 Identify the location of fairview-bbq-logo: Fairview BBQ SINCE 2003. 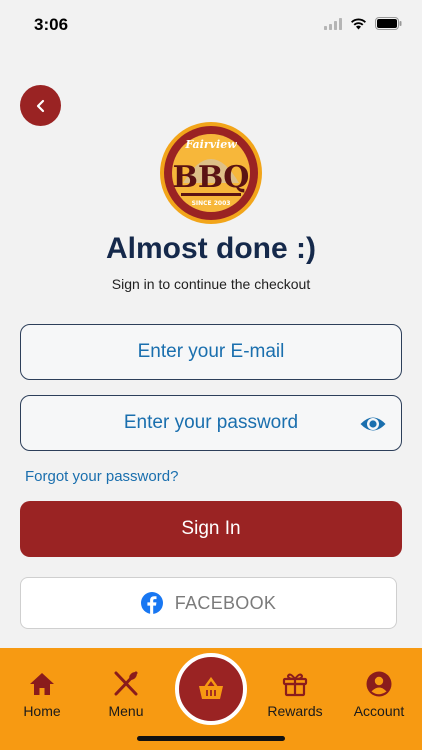
(211, 173).